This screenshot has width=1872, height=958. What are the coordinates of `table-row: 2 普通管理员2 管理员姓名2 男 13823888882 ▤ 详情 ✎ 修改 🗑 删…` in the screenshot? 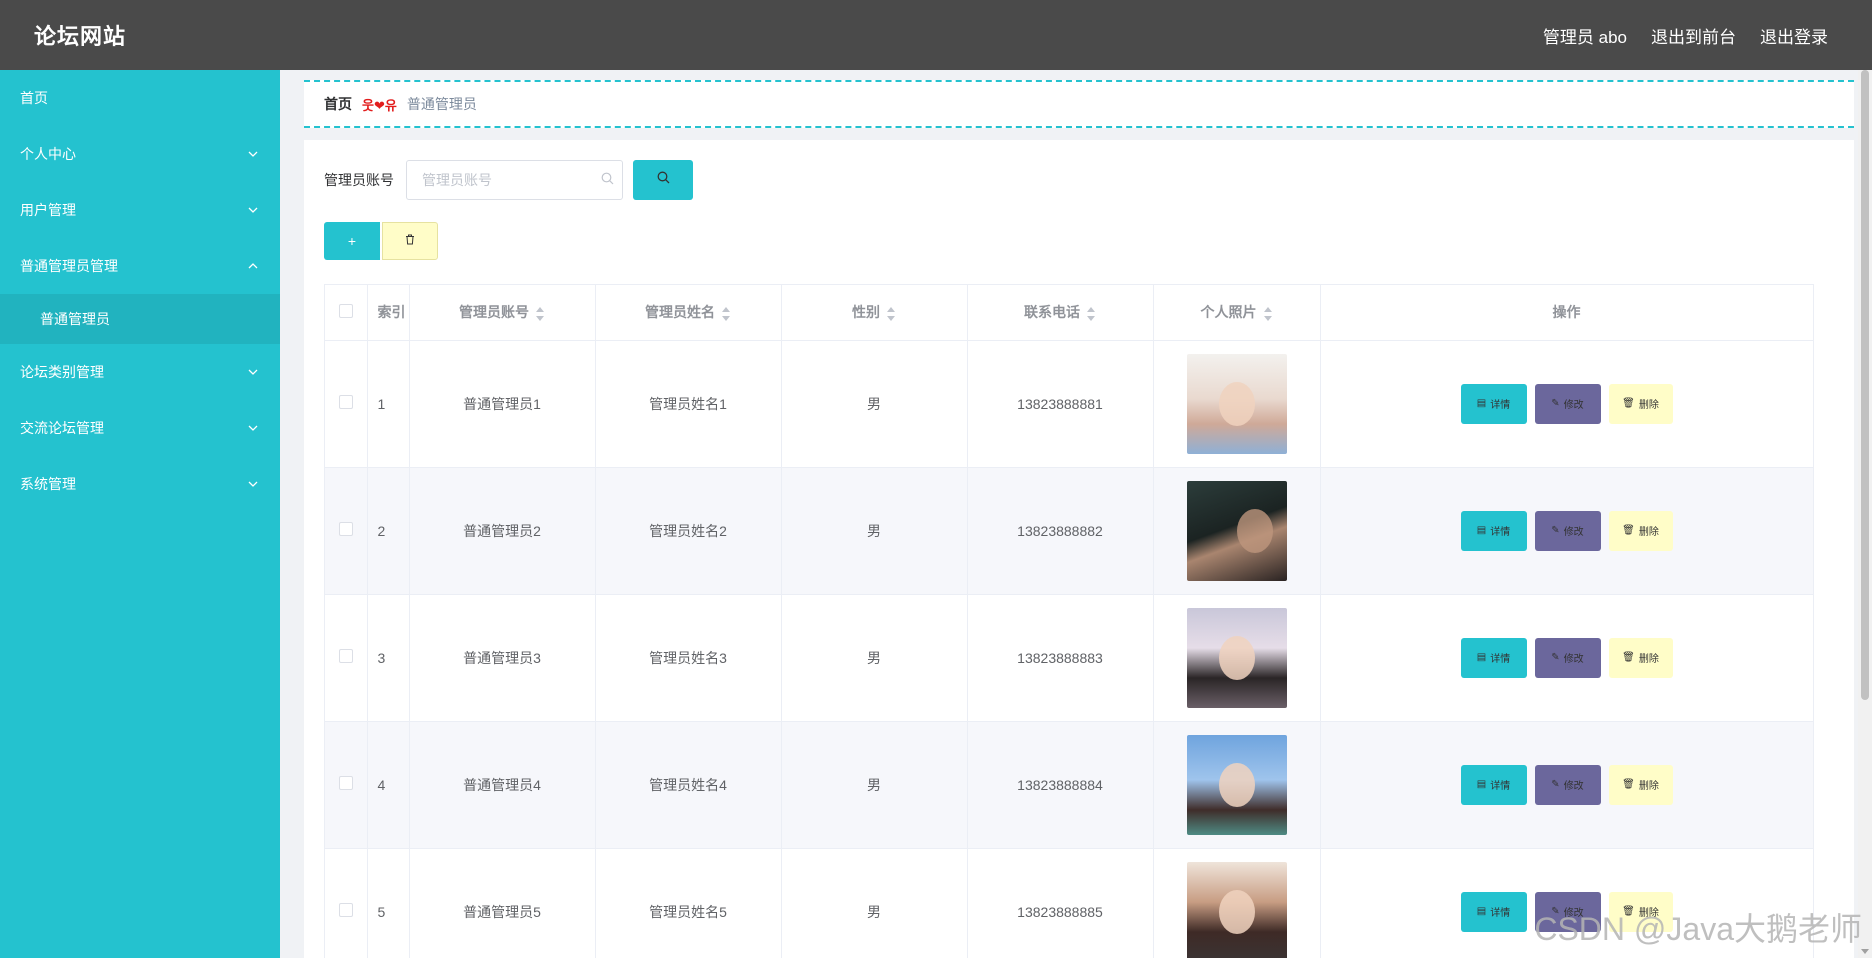 It's located at (1069, 531).